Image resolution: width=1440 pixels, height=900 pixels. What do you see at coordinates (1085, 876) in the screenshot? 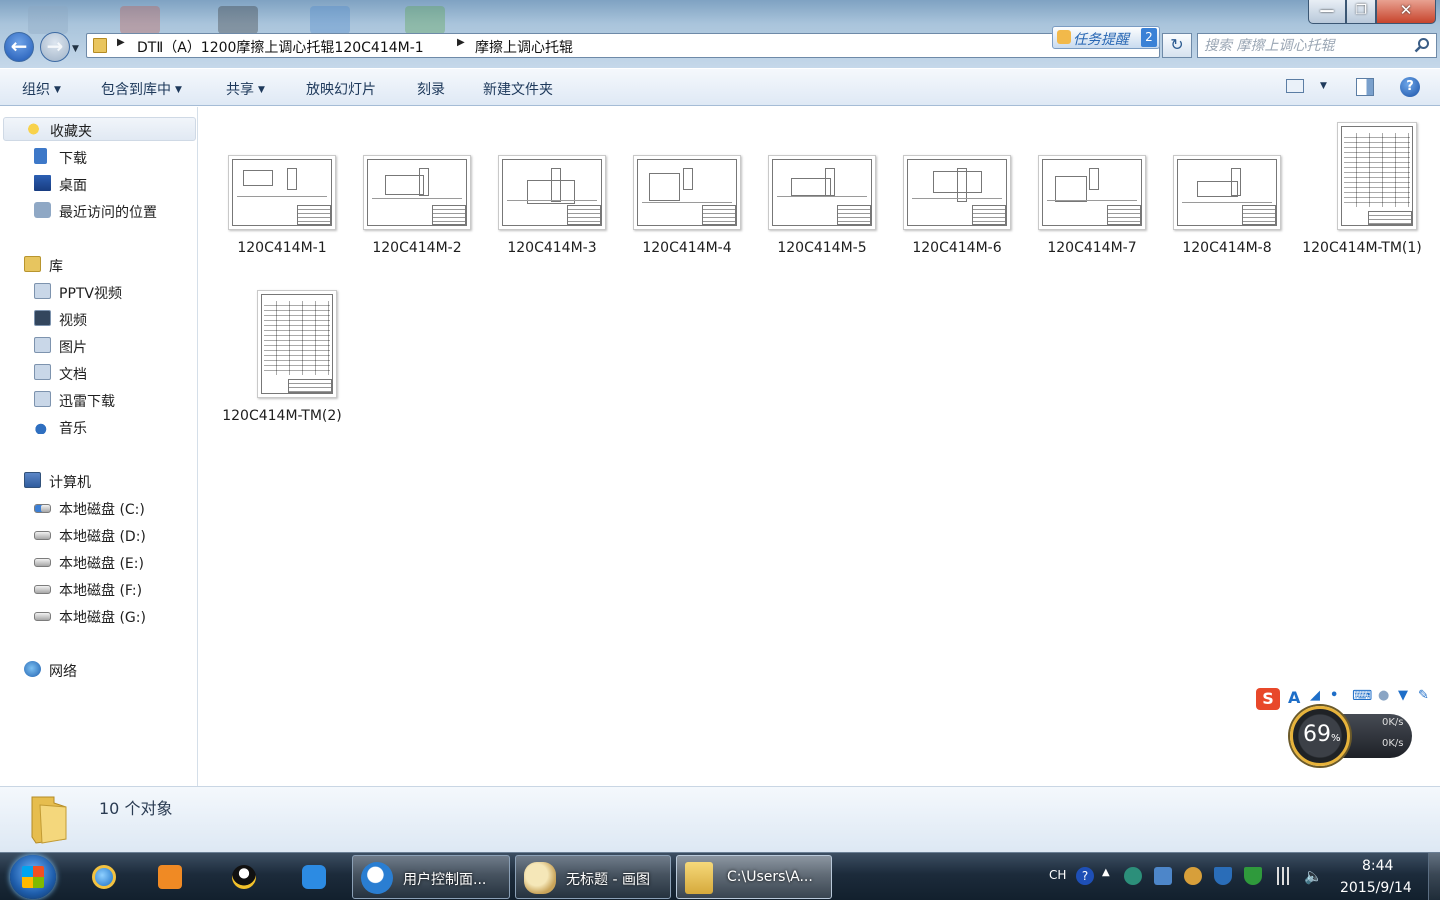
I see `help-tray-icon: ?` at bounding box center [1085, 876].